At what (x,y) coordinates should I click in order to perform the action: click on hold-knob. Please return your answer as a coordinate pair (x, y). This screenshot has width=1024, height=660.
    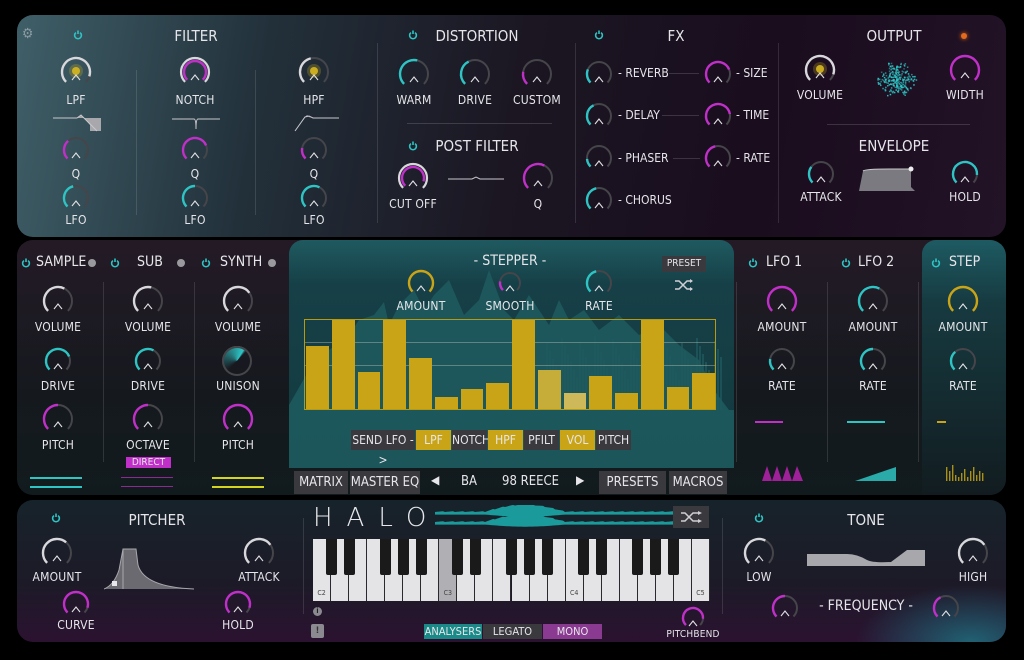
    Looking at the image, I should click on (965, 174).